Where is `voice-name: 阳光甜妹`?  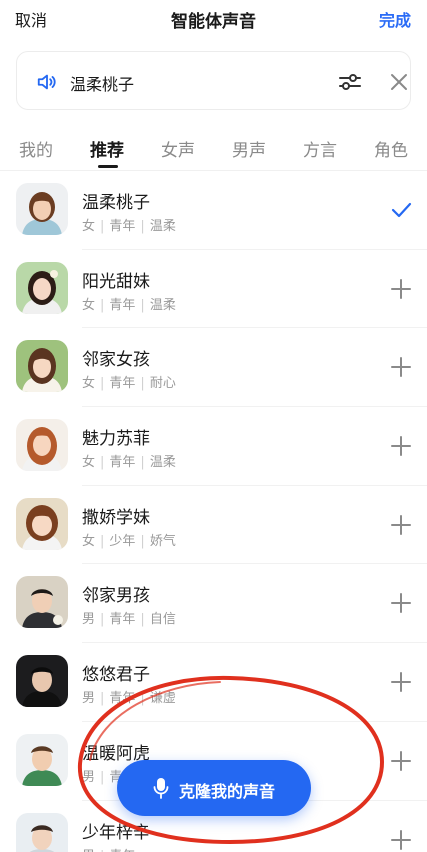
voice-name: 阳光甜妹 is located at coordinates (116, 281).